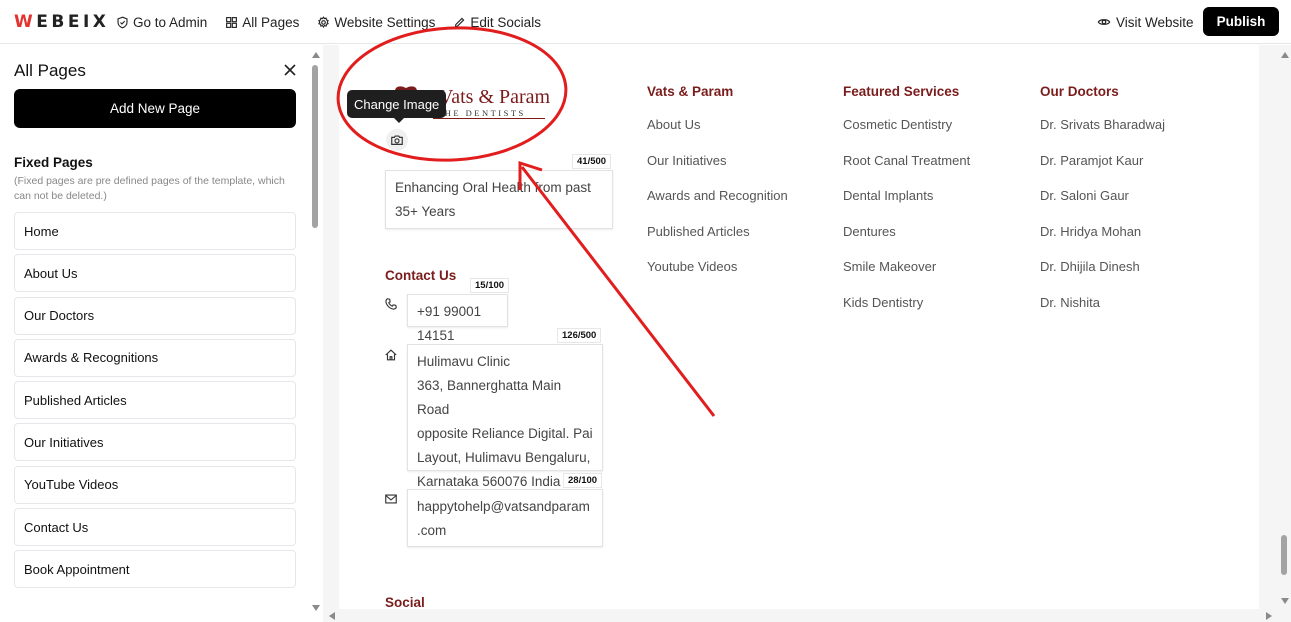 This screenshot has width=1291, height=622. Describe the element at coordinates (332, 615) in the screenshot. I see `scroll-left-arrow-icon` at that location.